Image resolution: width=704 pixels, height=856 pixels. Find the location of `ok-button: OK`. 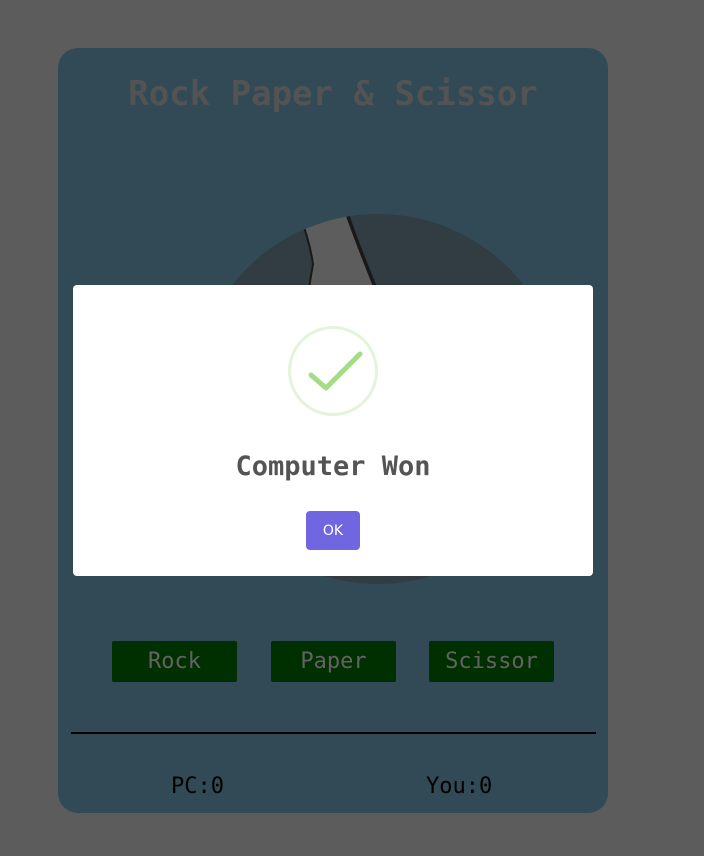

ok-button: OK is located at coordinates (333, 530).